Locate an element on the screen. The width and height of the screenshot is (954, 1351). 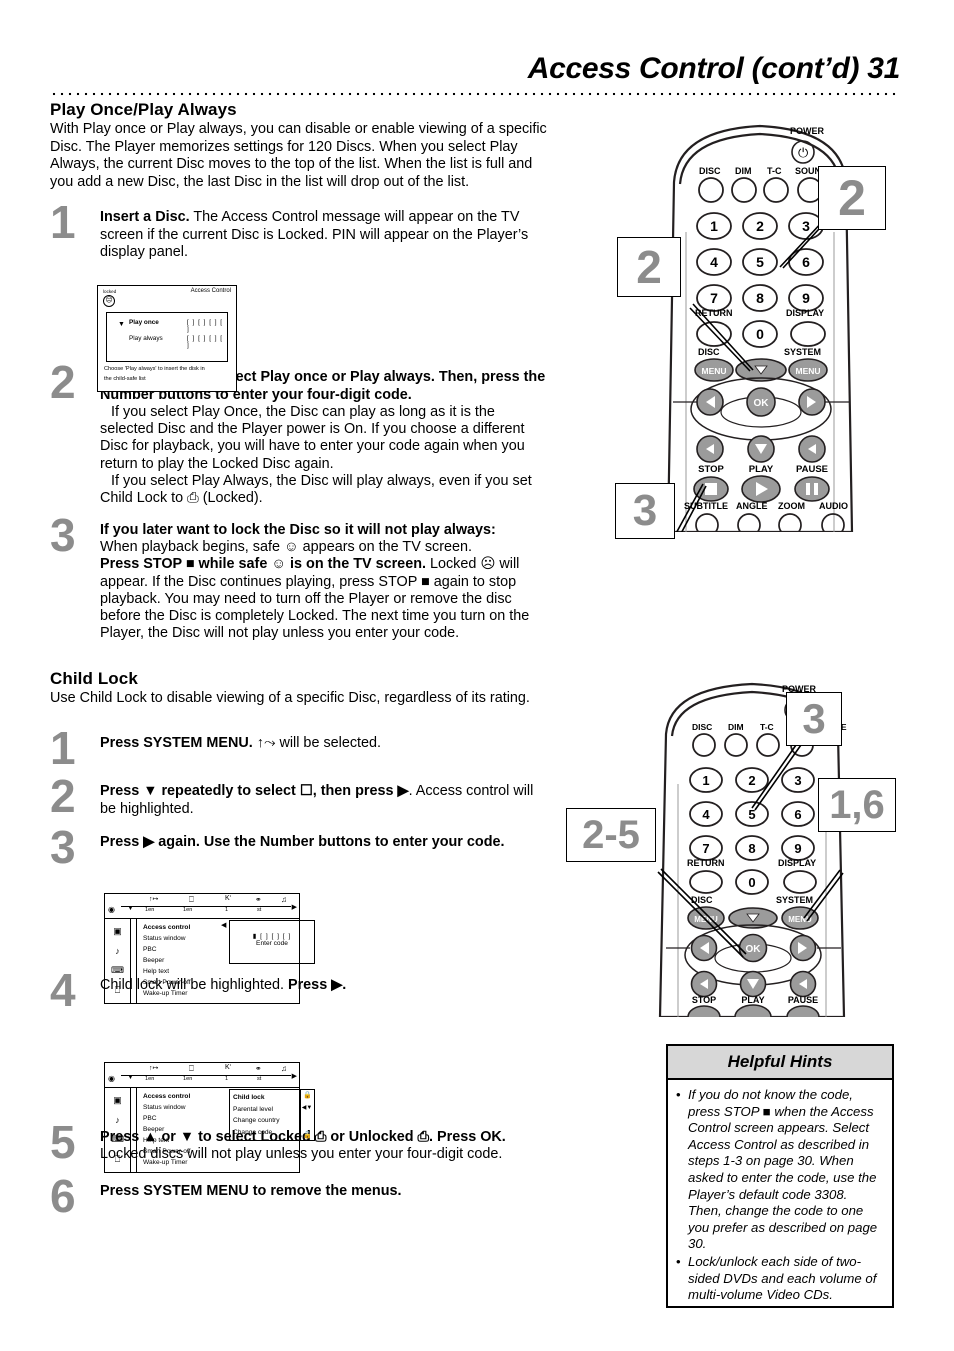
osd-lock-column: 🔒 ◀▼ 🔓 is located at coordinates (307, 1115).